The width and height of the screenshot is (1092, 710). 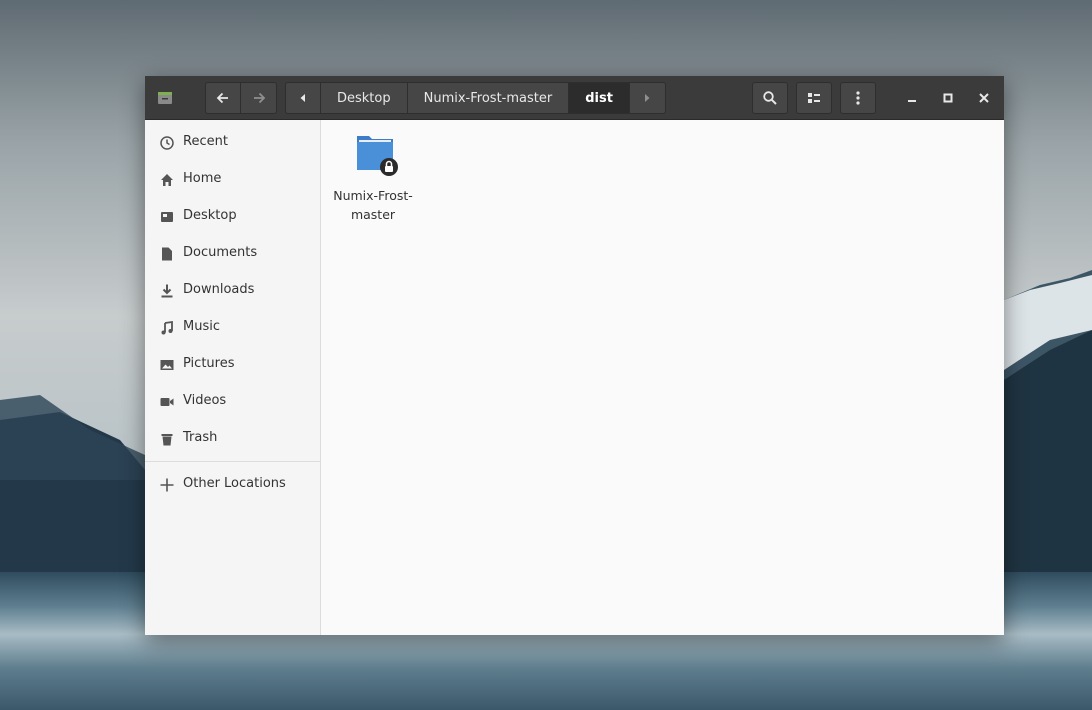 What do you see at coordinates (167, 485) in the screenshot?
I see `plus-icon` at bounding box center [167, 485].